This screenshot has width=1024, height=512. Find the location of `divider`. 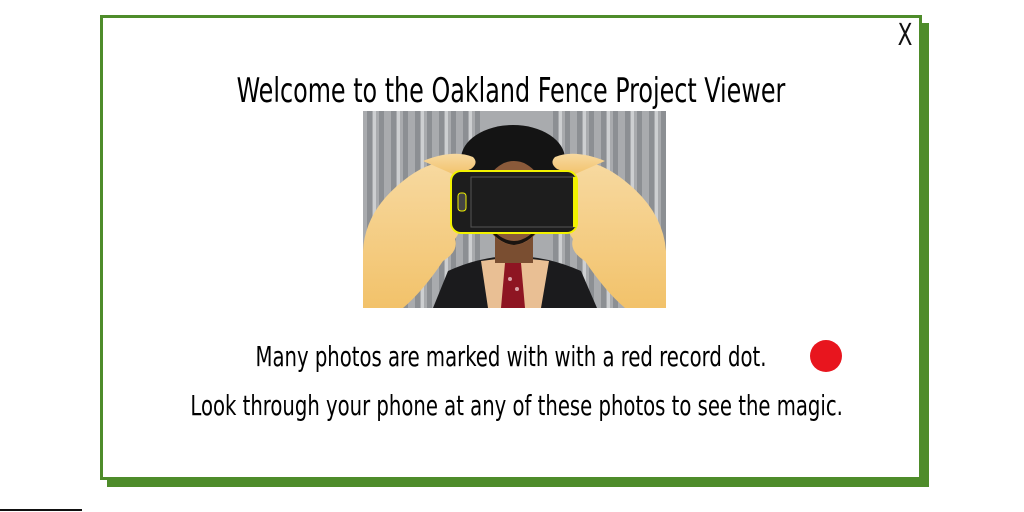

divider is located at coordinates (41, 510).